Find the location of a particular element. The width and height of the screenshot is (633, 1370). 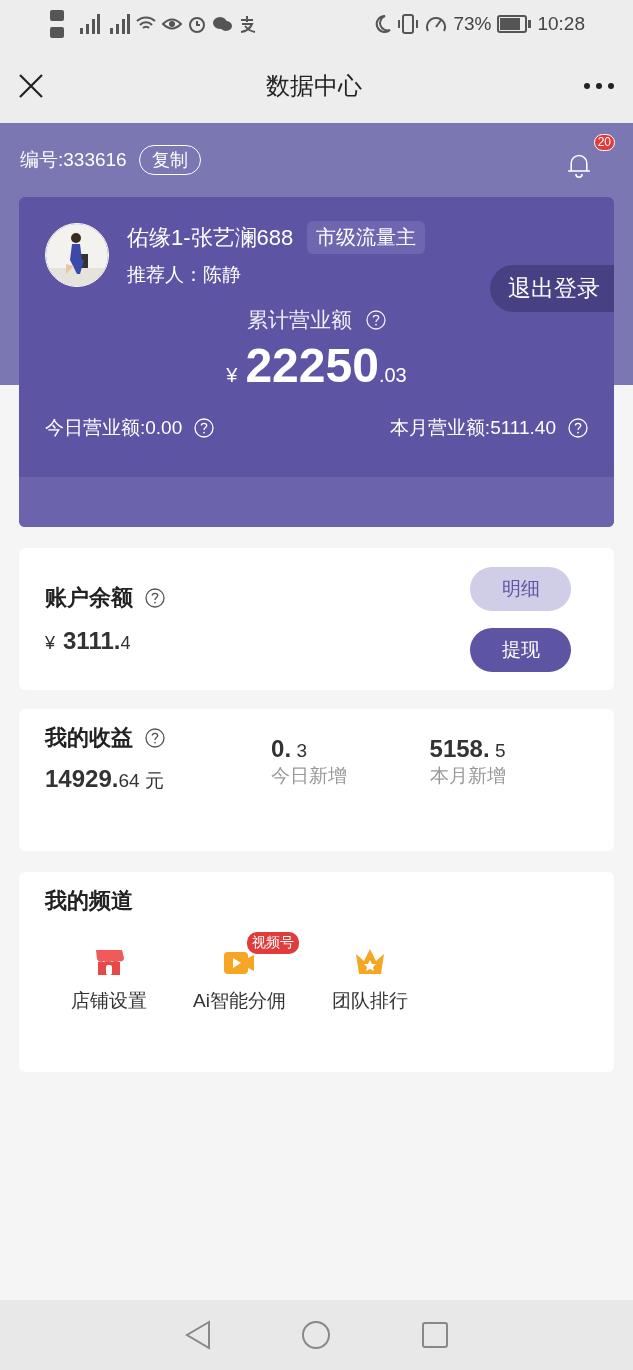

details-button: 明细 is located at coordinates (520, 588).